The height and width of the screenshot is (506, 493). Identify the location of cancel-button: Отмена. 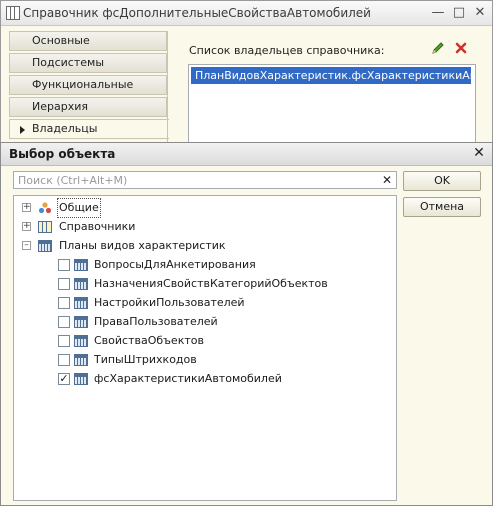
(442, 207).